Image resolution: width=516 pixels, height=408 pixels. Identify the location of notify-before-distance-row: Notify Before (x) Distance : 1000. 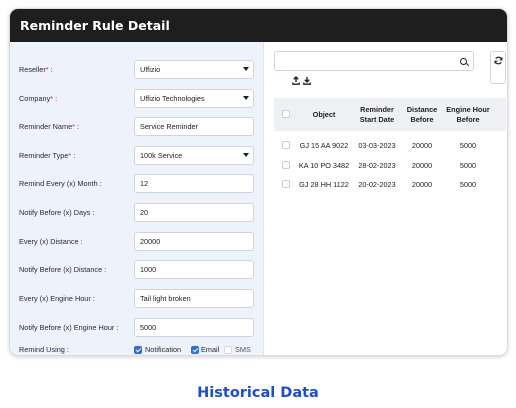
(137, 269).